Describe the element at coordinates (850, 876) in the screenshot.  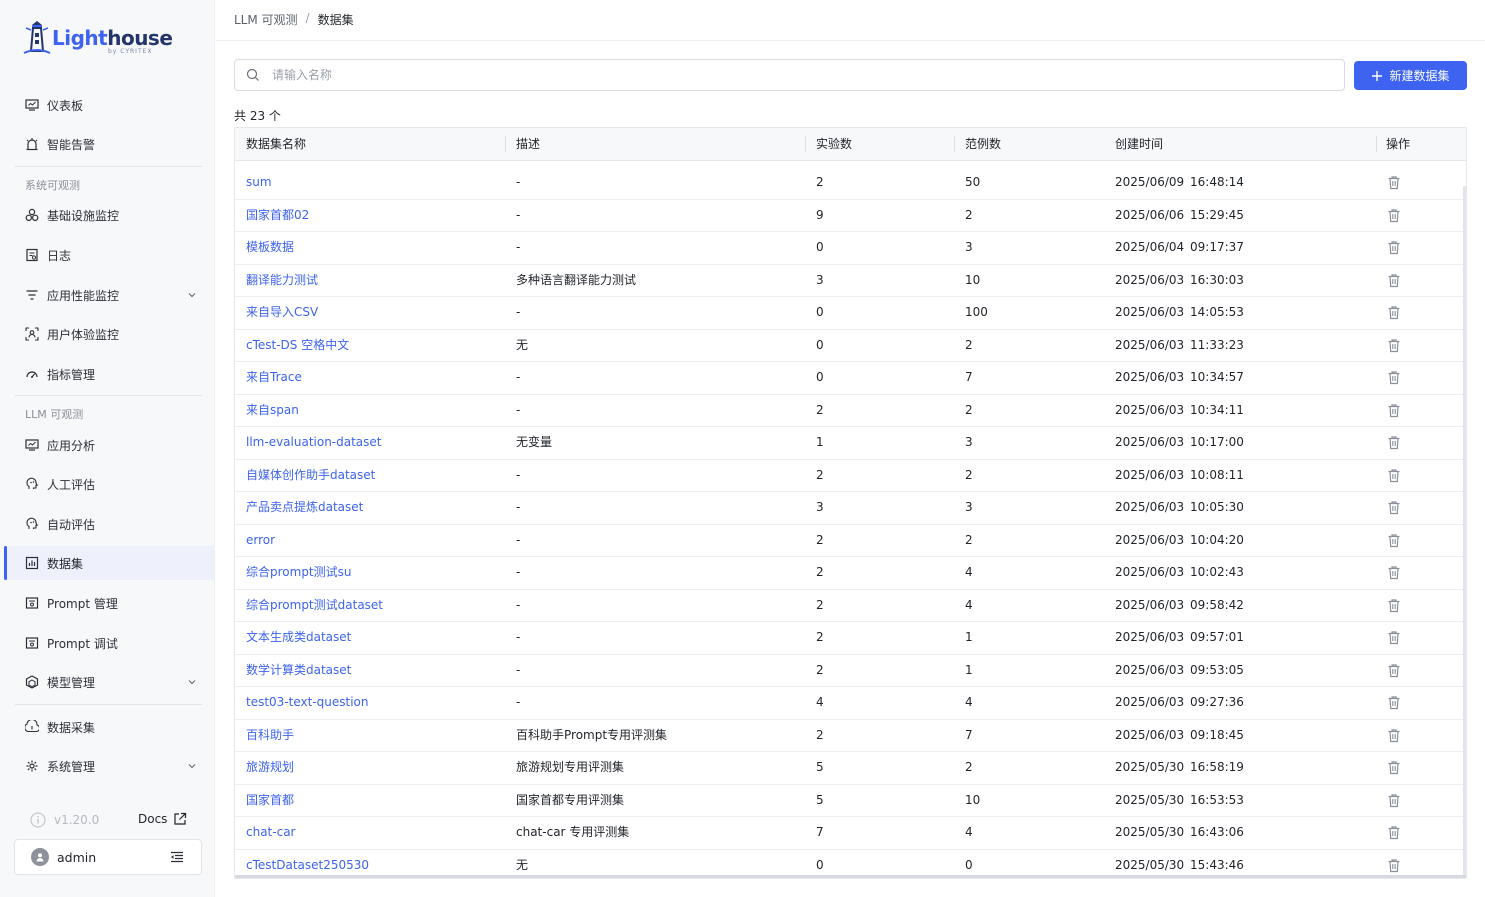
I see `horizontal-scrollbar` at that location.